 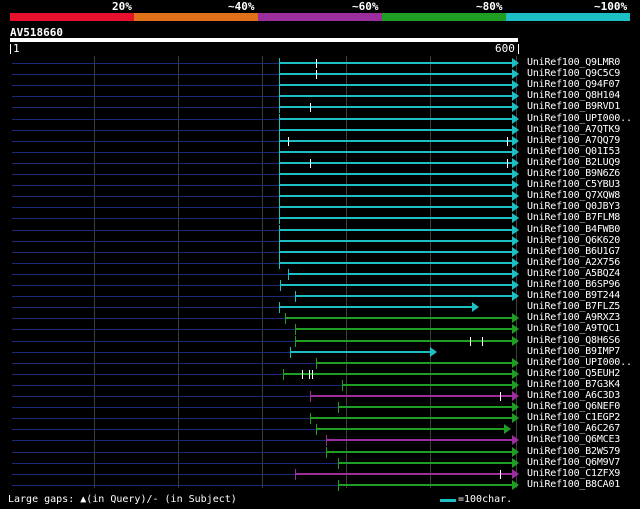 I want to click on hit-label-link: UniRef100_Q7XQW8, so click(x=573, y=195).